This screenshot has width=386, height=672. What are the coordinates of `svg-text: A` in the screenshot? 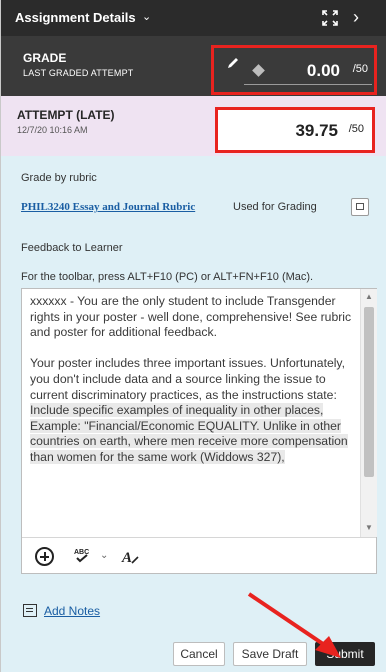 It's located at (126, 558).